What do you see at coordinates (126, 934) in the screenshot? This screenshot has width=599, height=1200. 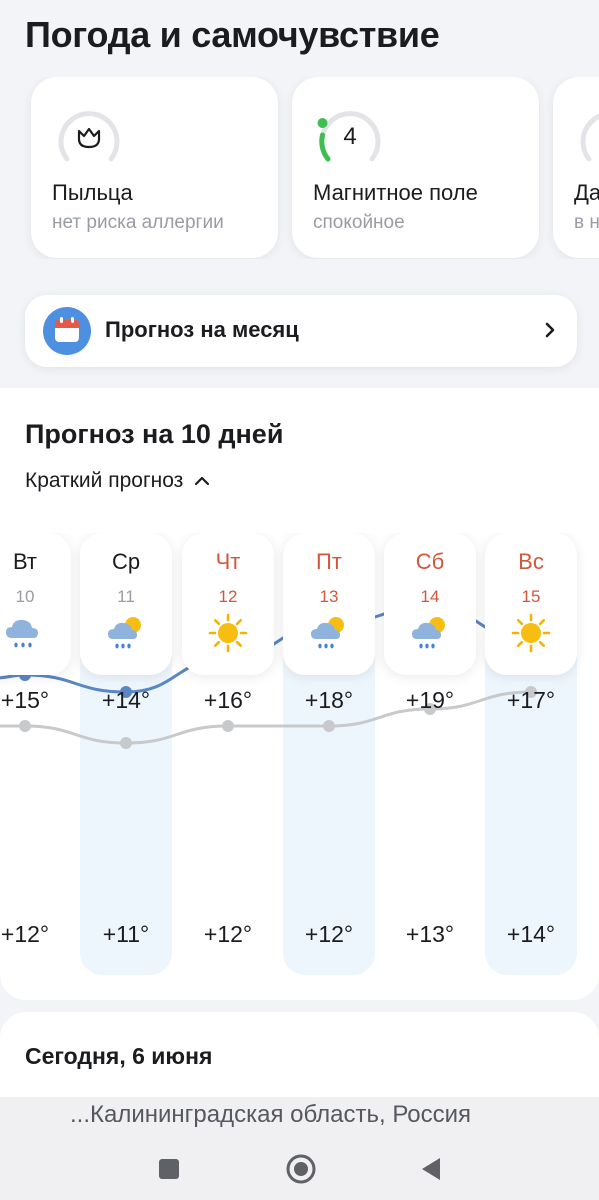 I see `temp-min-label: +11°` at bounding box center [126, 934].